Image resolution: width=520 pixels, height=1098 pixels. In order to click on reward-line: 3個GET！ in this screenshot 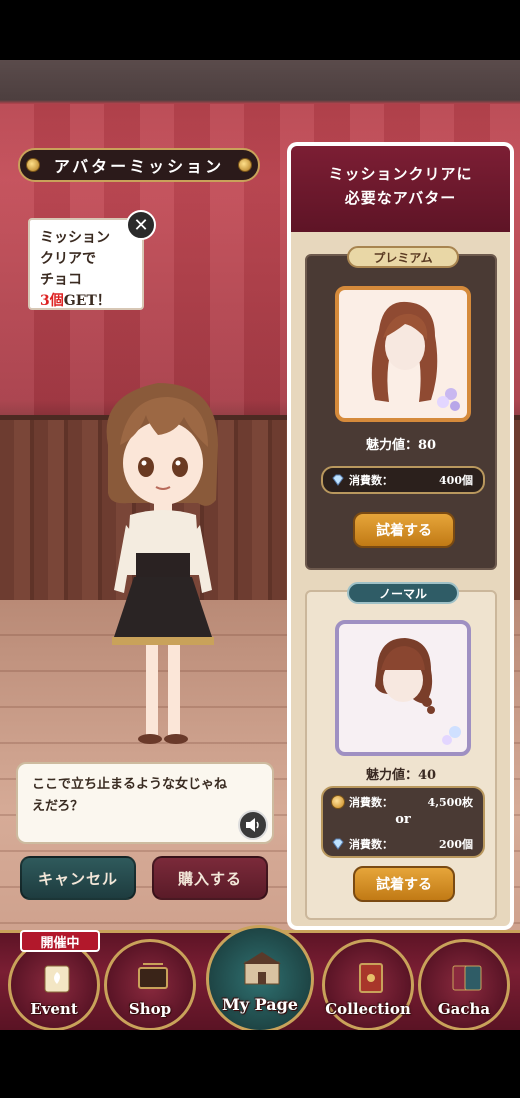, I will do `click(86, 301)`.